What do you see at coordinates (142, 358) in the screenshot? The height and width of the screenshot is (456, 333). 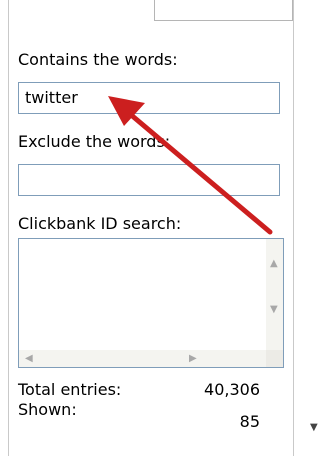 I see `horizontal-scrollbar: ◀ ▶` at bounding box center [142, 358].